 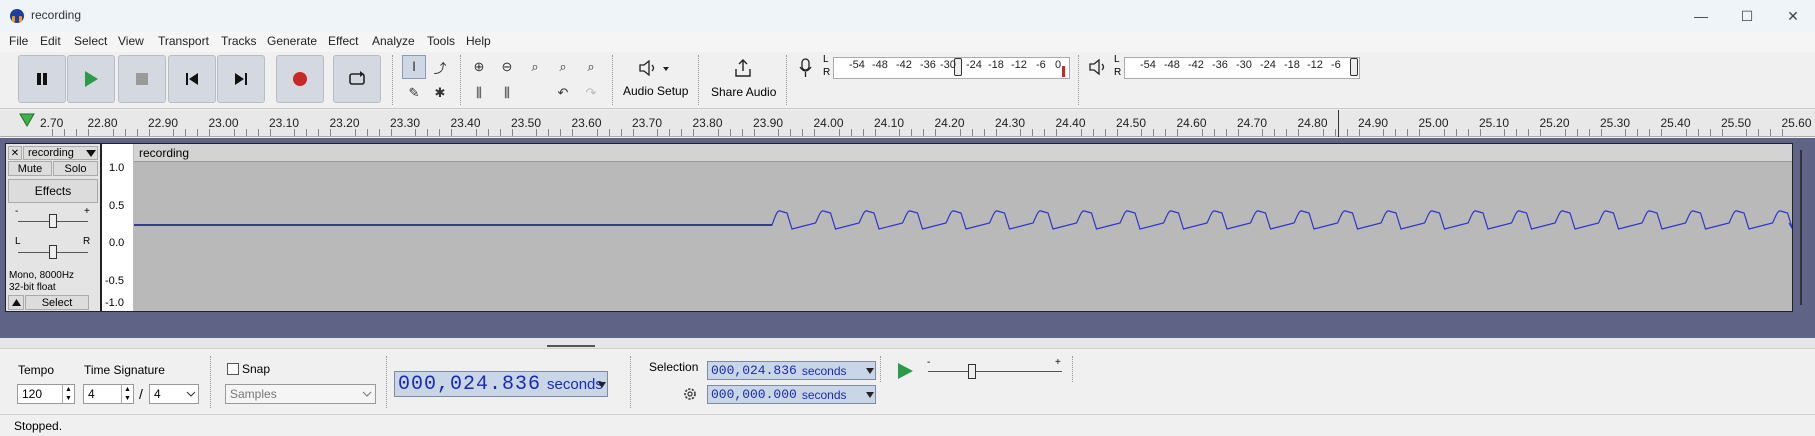 I want to click on loop-button, so click(x=357, y=79).